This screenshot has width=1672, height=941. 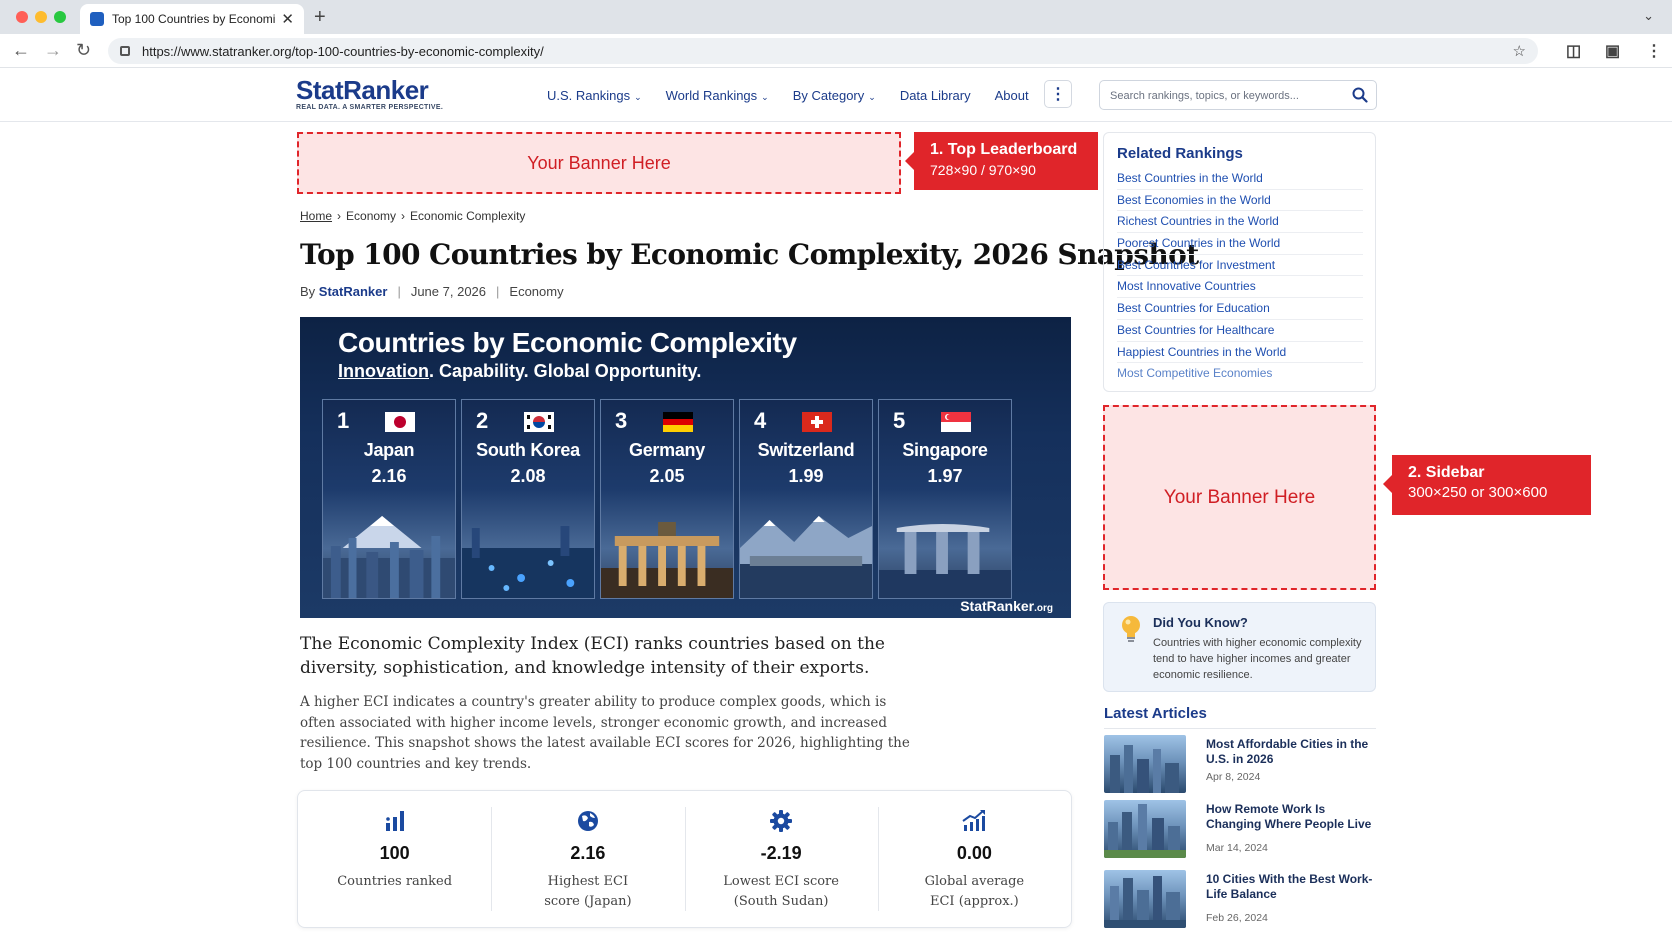 What do you see at coordinates (1237, 848) in the screenshot?
I see `latest-article-date: Mar 14, 2024` at bounding box center [1237, 848].